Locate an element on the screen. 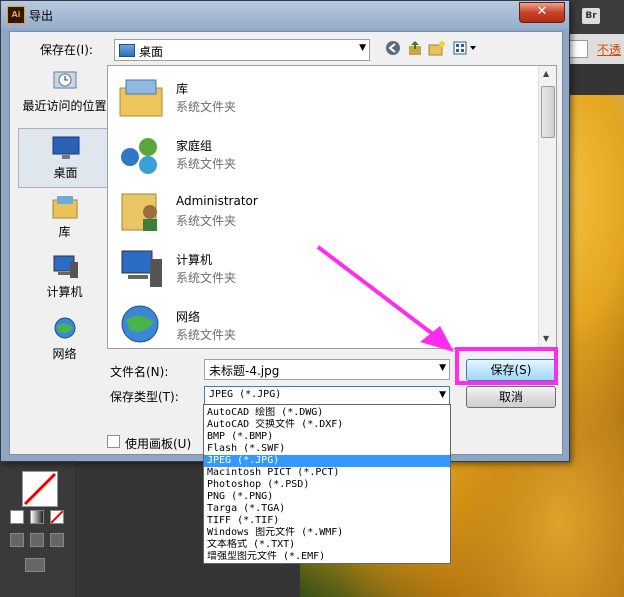 This screenshot has width=624, height=597. dialog-title: 导出 is located at coordinates (41, 16).